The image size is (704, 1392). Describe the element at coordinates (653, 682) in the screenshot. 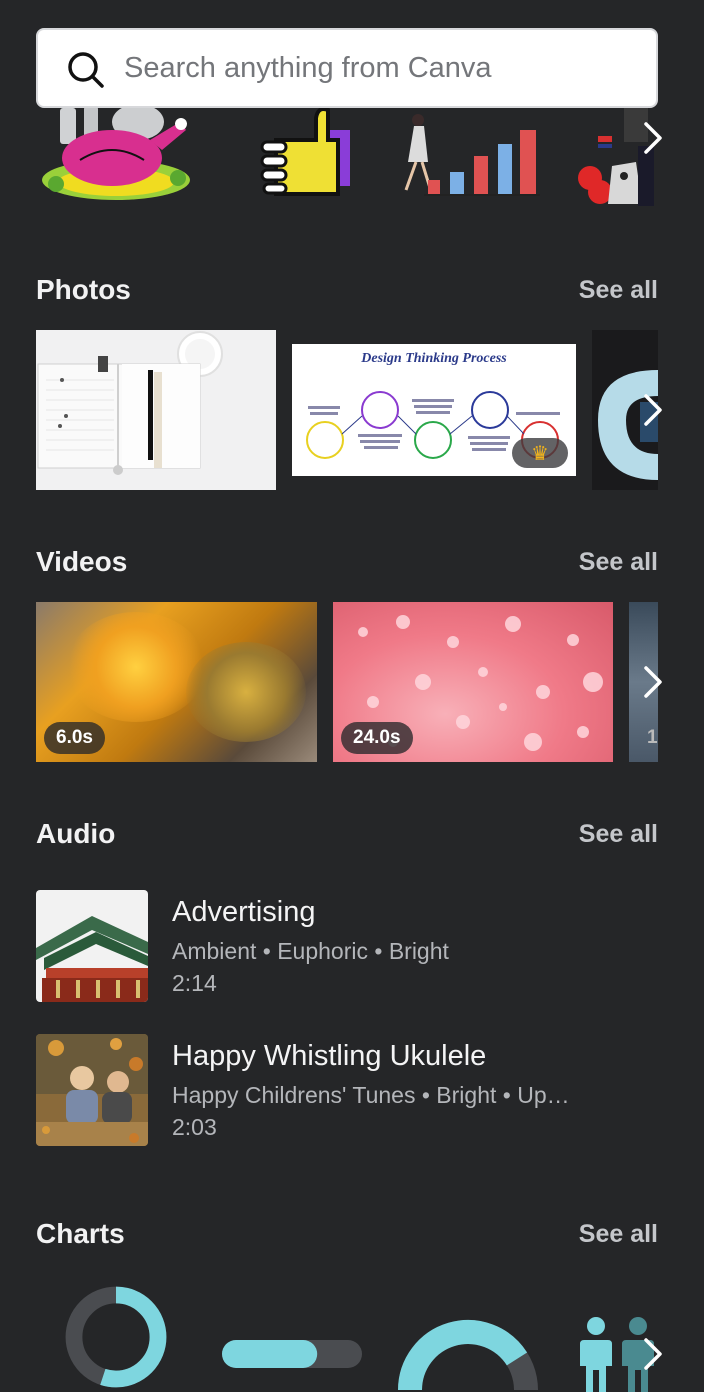

I see `videos-next-arrow-icon` at that location.